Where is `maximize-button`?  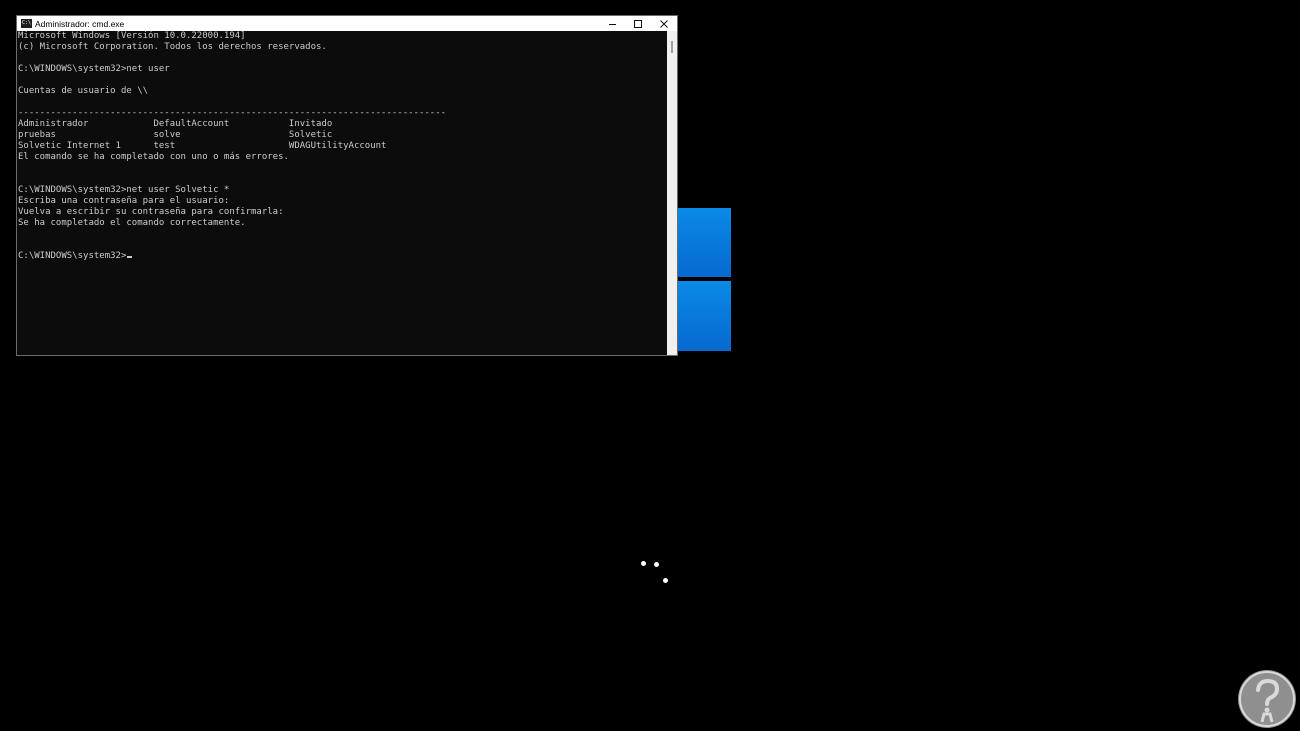 maximize-button is located at coordinates (638, 23).